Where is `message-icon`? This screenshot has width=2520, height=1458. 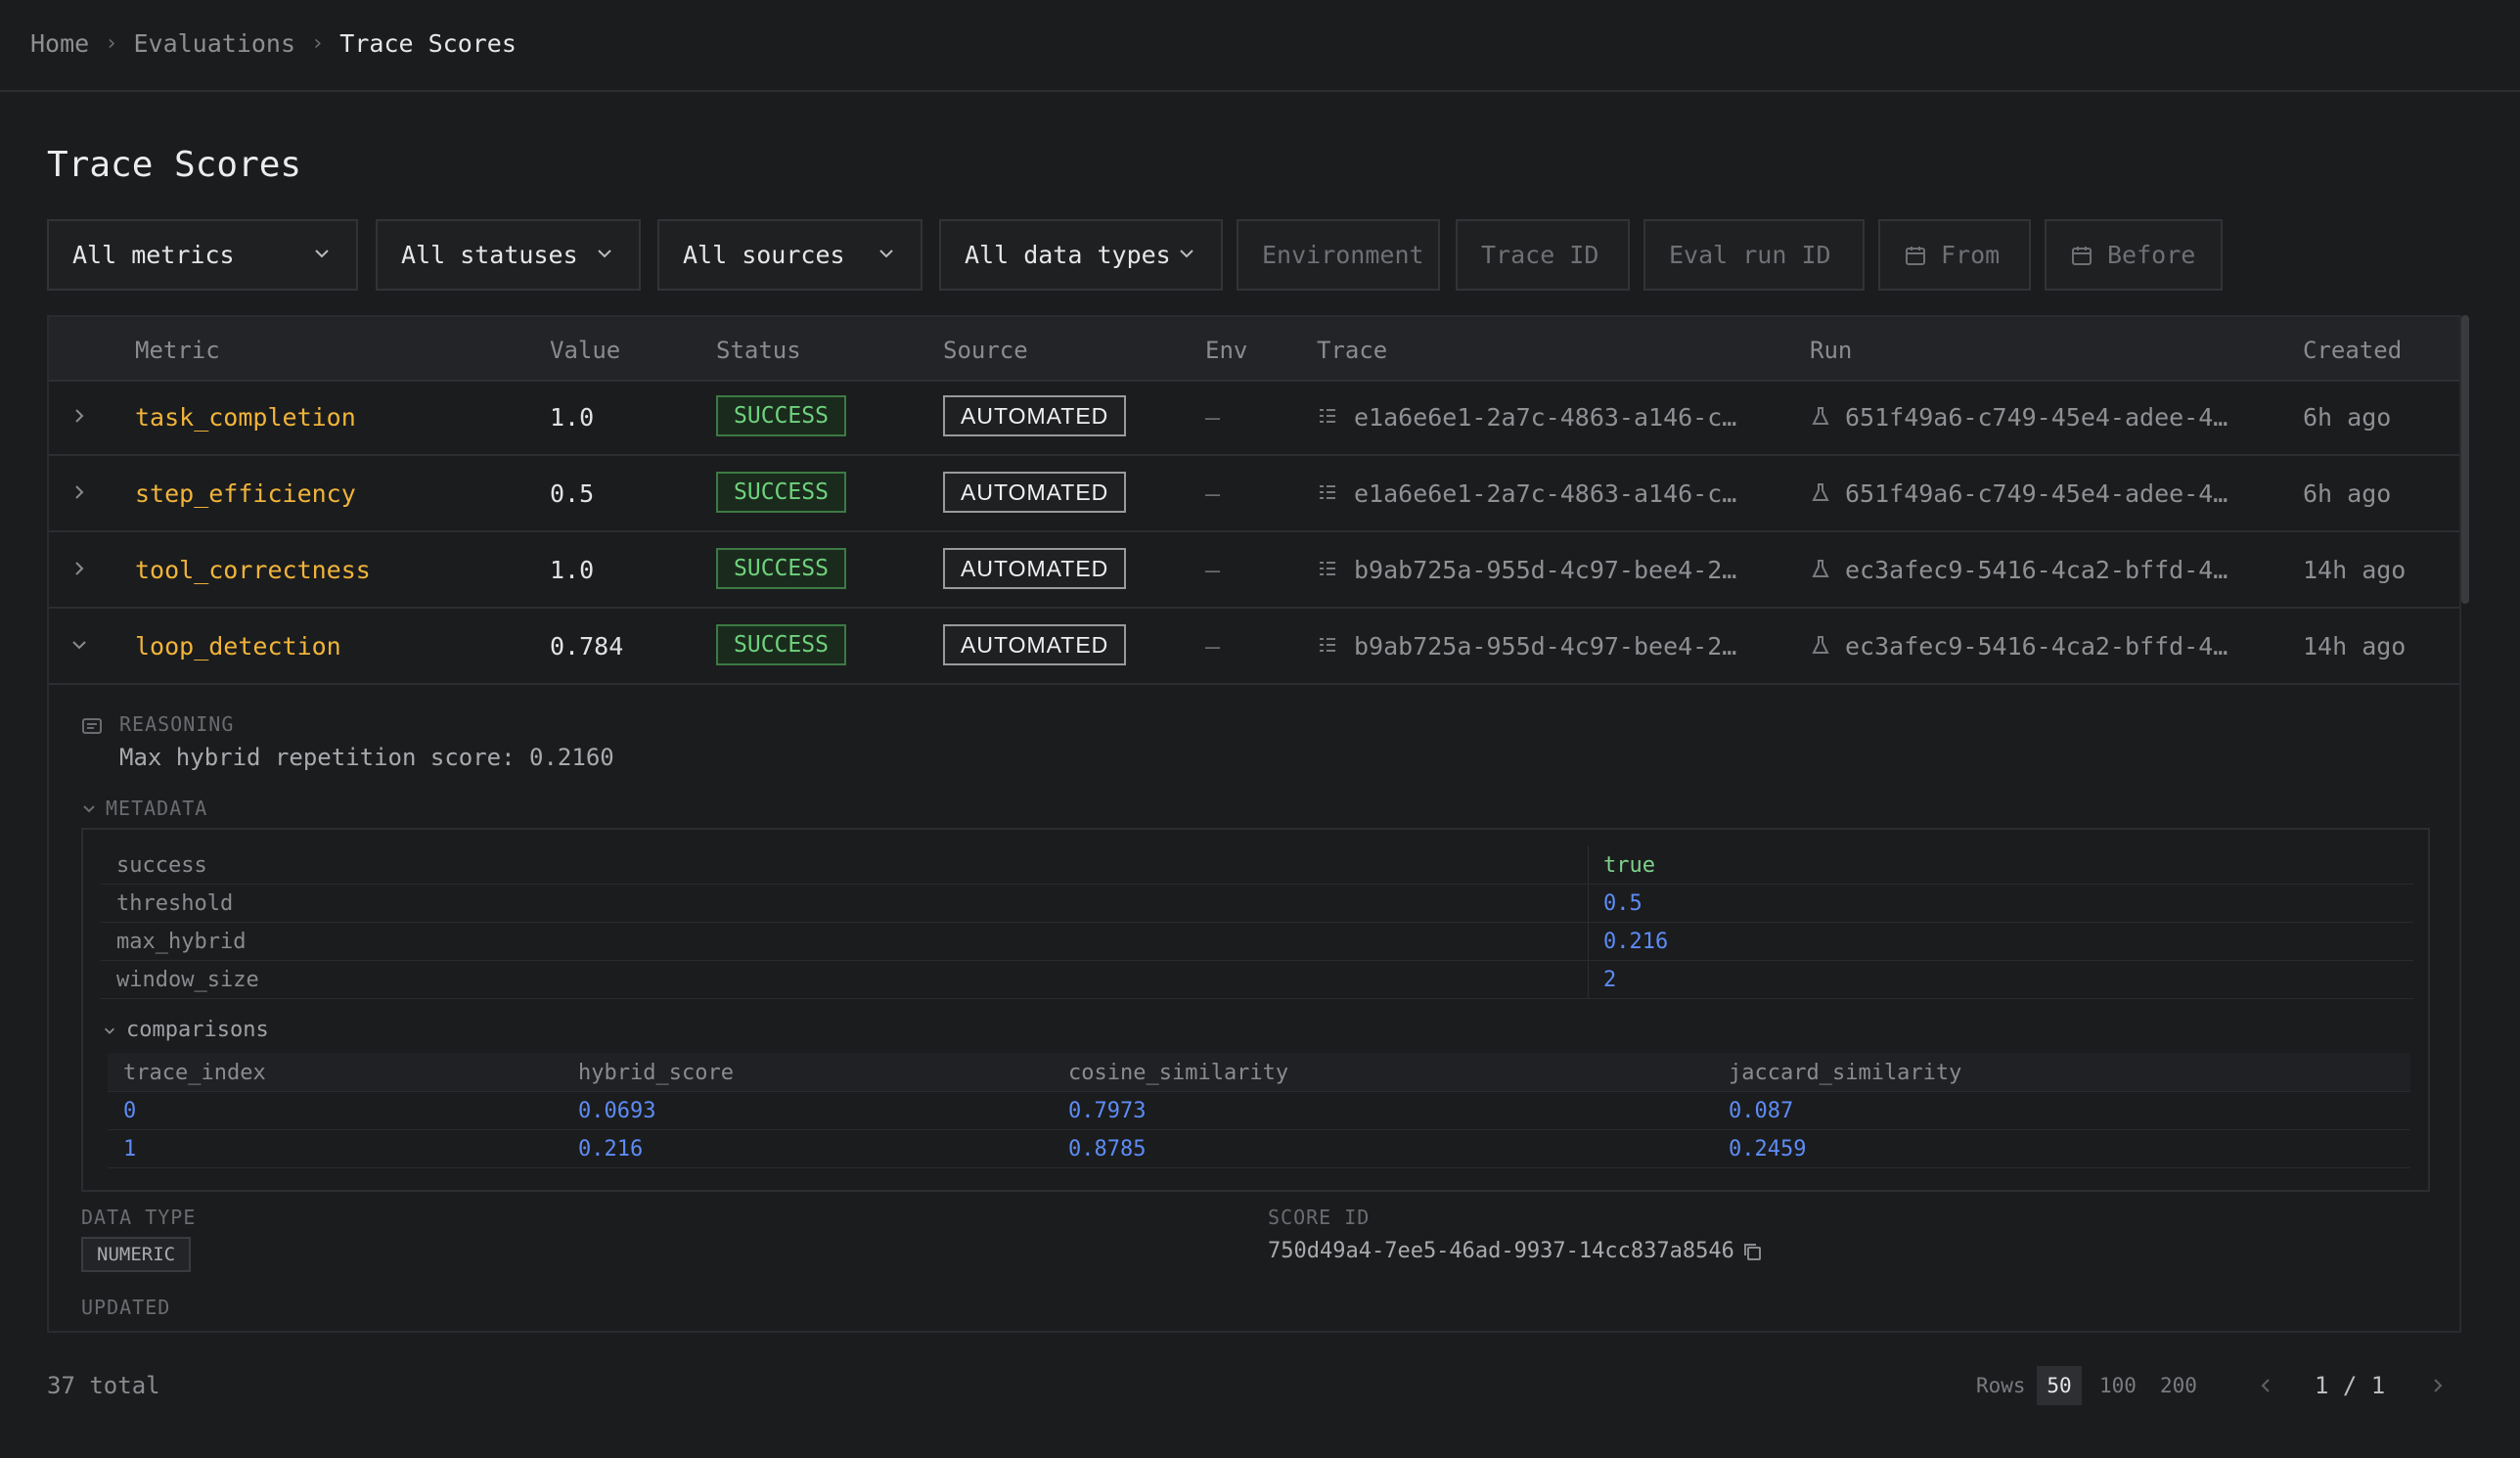
message-icon is located at coordinates (92, 726).